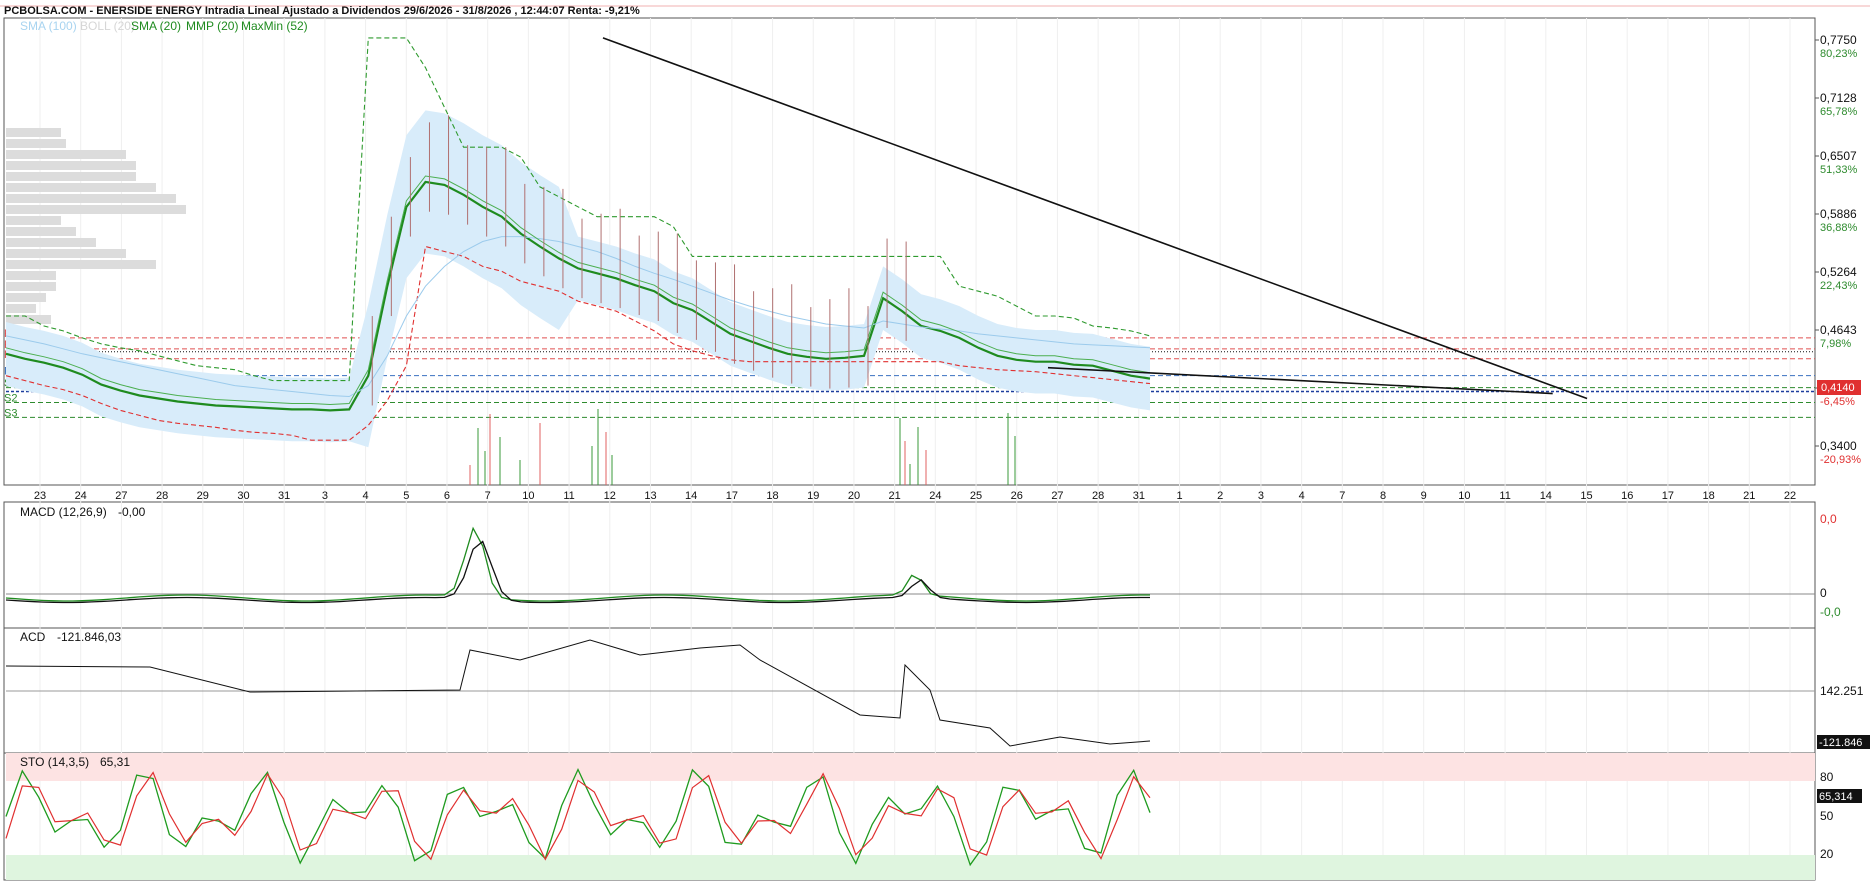 This screenshot has width=1870, height=883. I want to click on date-tick-label: 12, so click(610, 496).